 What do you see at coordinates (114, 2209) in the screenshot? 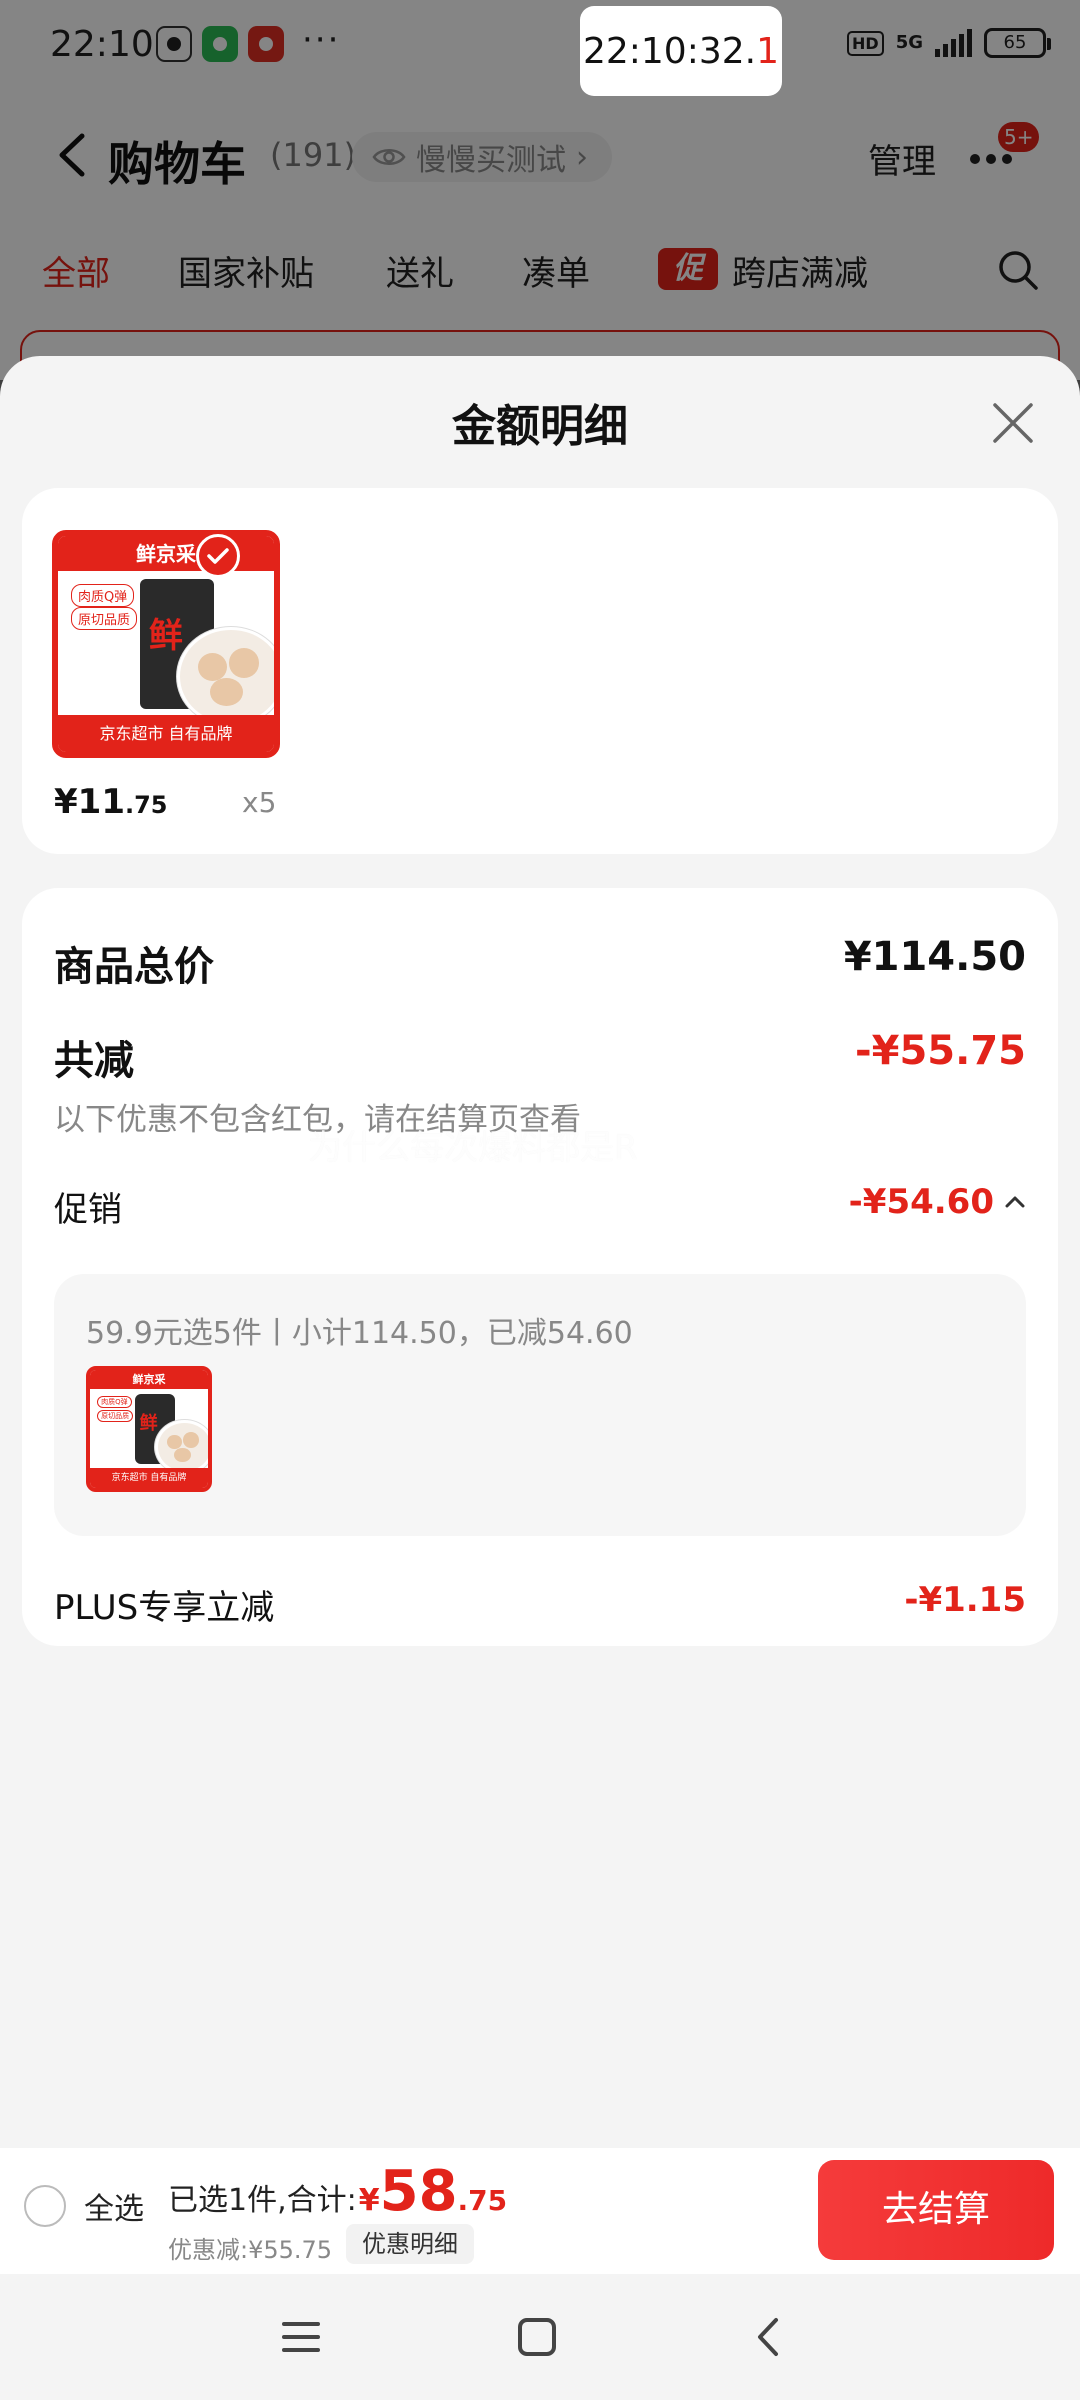
I see `select-all-label: 全选` at bounding box center [114, 2209].